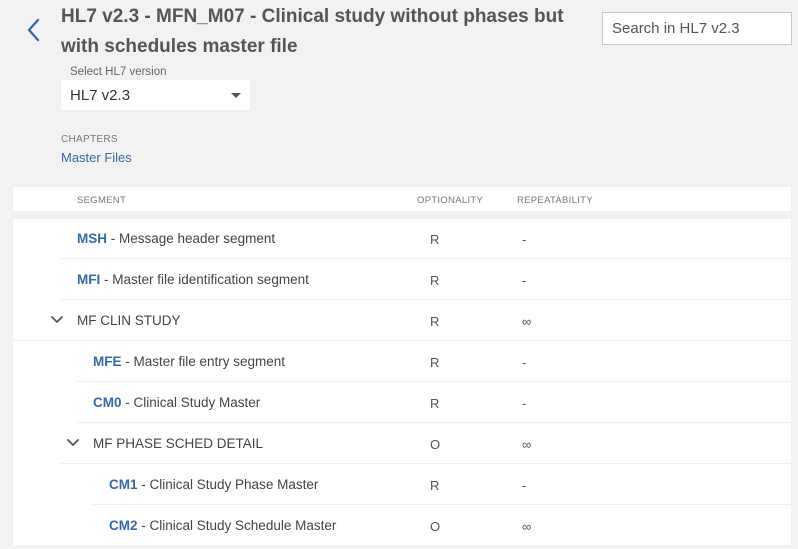  What do you see at coordinates (107, 361) in the screenshot?
I see `segment-code-link: MFE` at bounding box center [107, 361].